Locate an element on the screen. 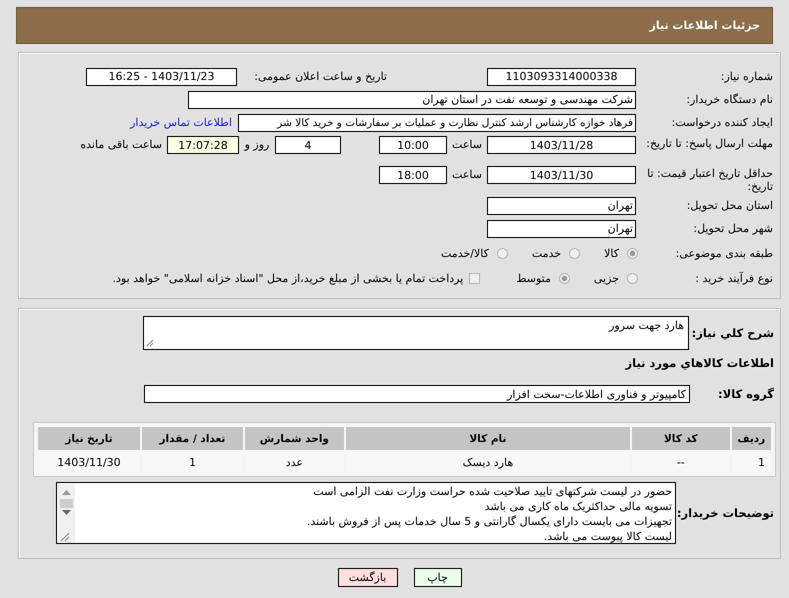 The image size is (789, 598). requester-field: فرهاد خوازه کارشناس ارشد کنترل نظارت و عملیات بر سفارشات و خرید کالا شر is located at coordinates (437, 123).